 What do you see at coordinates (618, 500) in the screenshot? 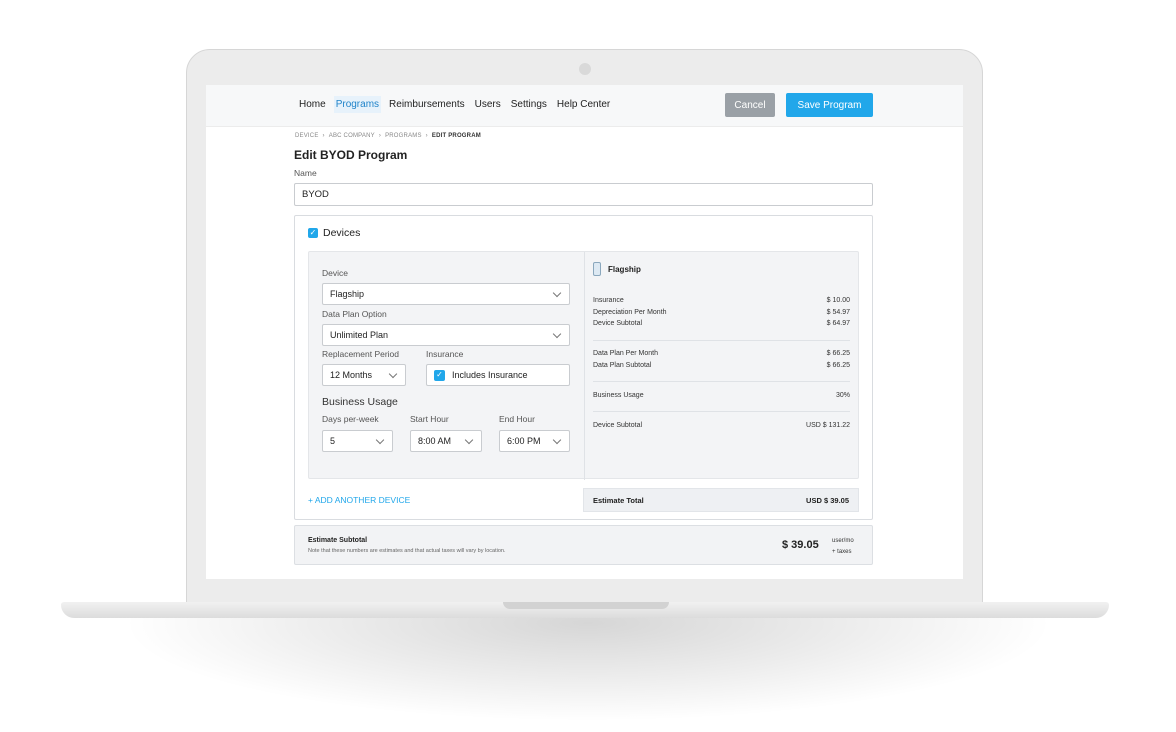
I see `estimate-total-label: Estimate Total` at bounding box center [618, 500].